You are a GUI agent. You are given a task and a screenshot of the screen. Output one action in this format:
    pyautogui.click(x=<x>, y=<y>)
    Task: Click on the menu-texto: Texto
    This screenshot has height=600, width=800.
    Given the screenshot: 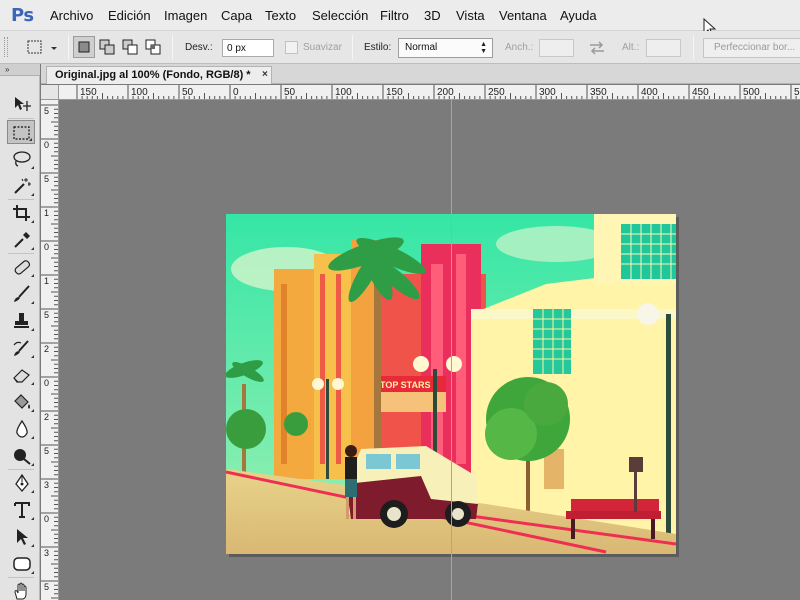 What is the action you would take?
    pyautogui.click(x=280, y=15)
    